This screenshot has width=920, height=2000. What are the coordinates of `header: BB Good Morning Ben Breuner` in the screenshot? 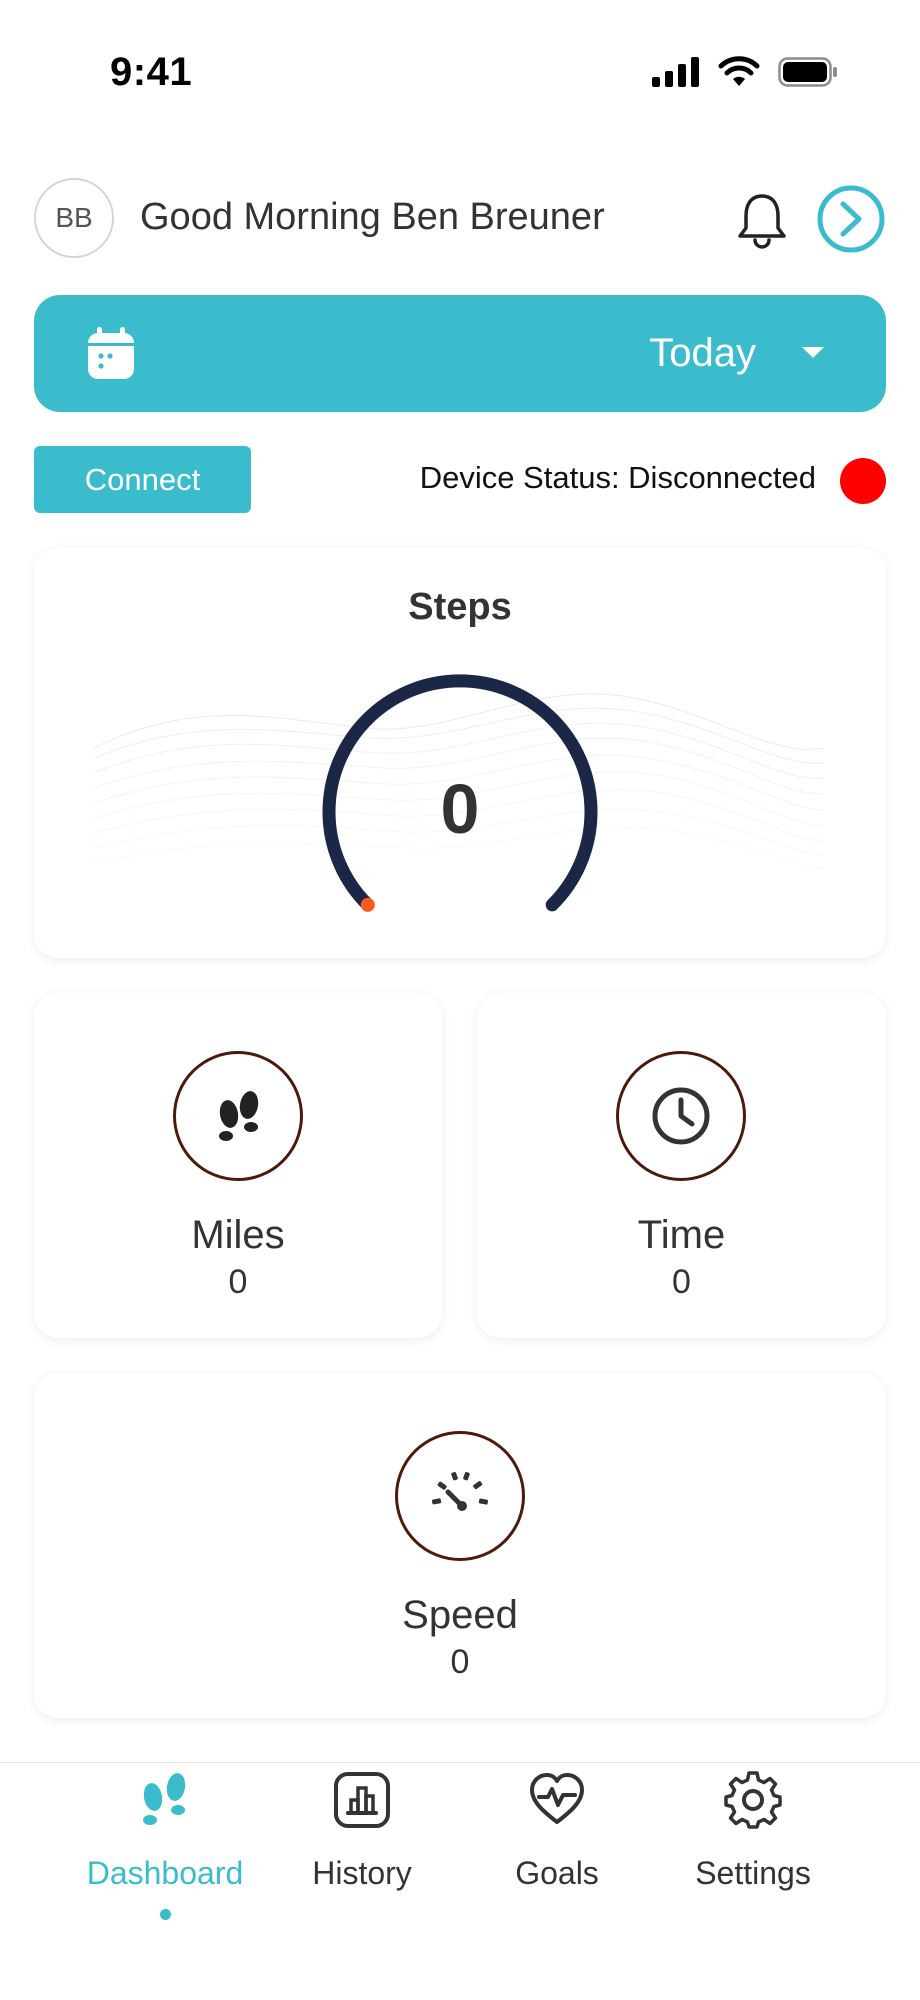 It's located at (460, 220).